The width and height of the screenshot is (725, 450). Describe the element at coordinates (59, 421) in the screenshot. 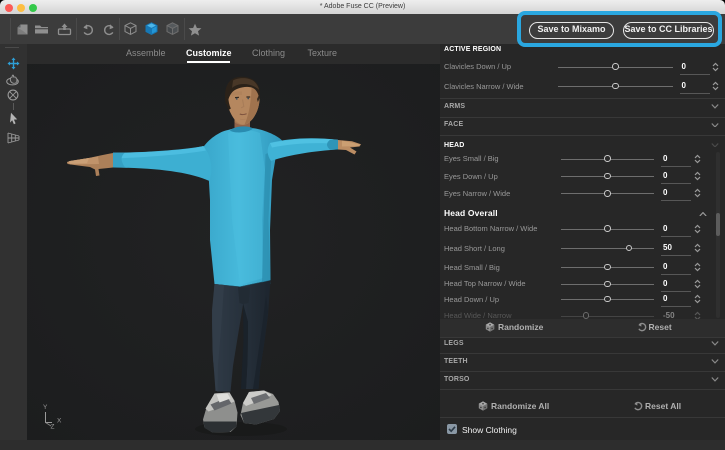

I see `svg-text: X` at that location.